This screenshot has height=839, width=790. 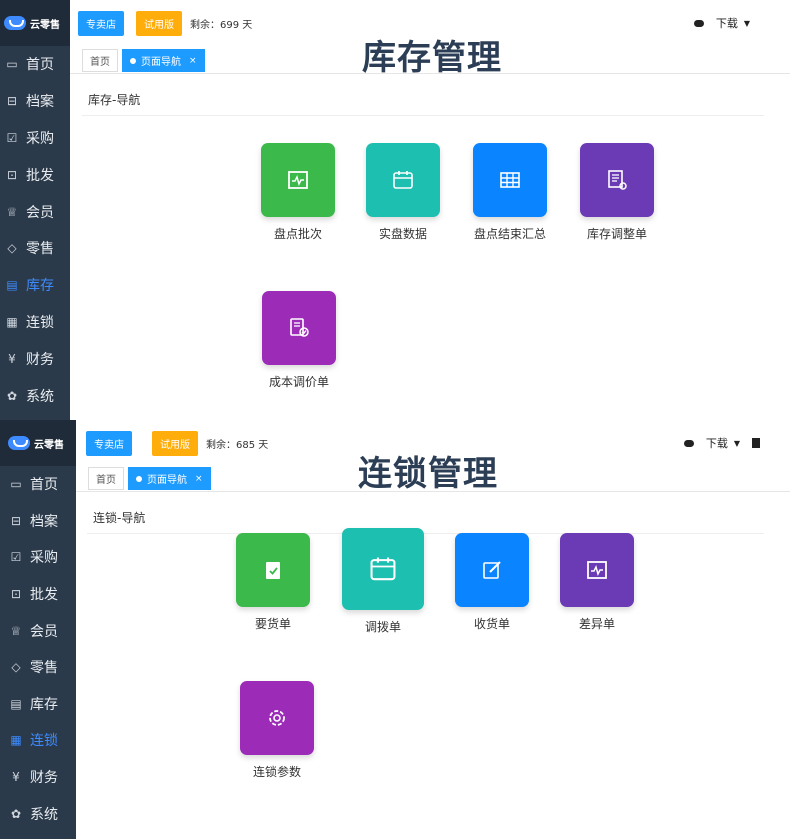 I want to click on caret-down-icon: ▼, so click(x=736, y=443).